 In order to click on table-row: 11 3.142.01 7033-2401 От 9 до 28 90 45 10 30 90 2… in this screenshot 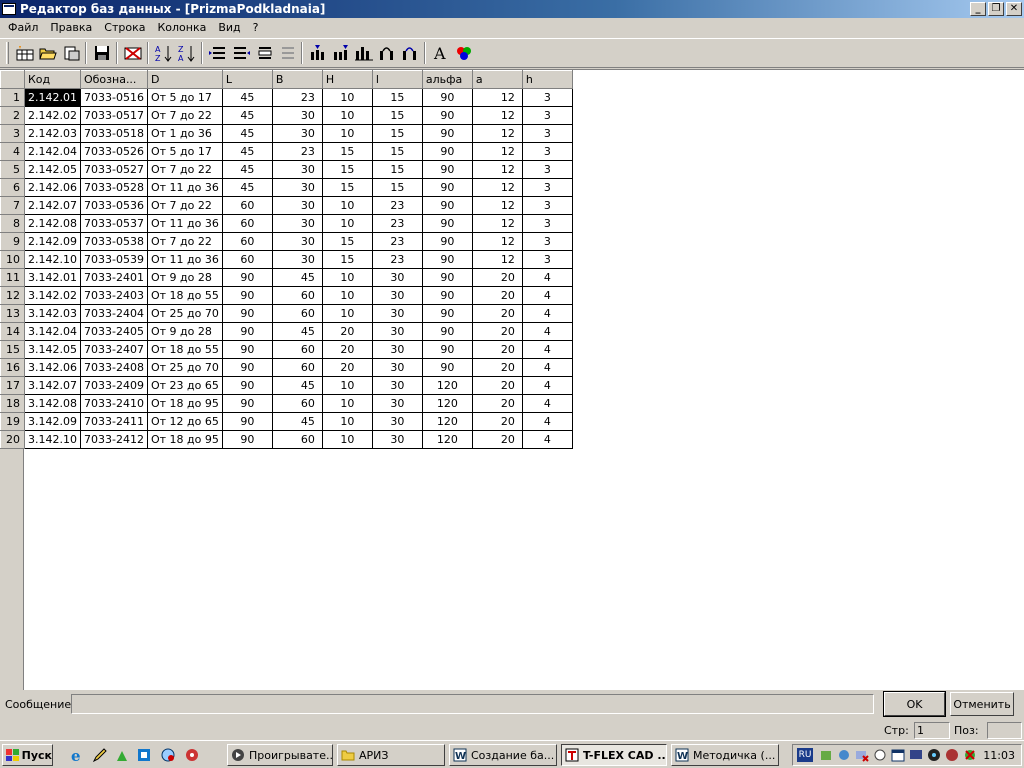, I will do `click(286, 277)`.